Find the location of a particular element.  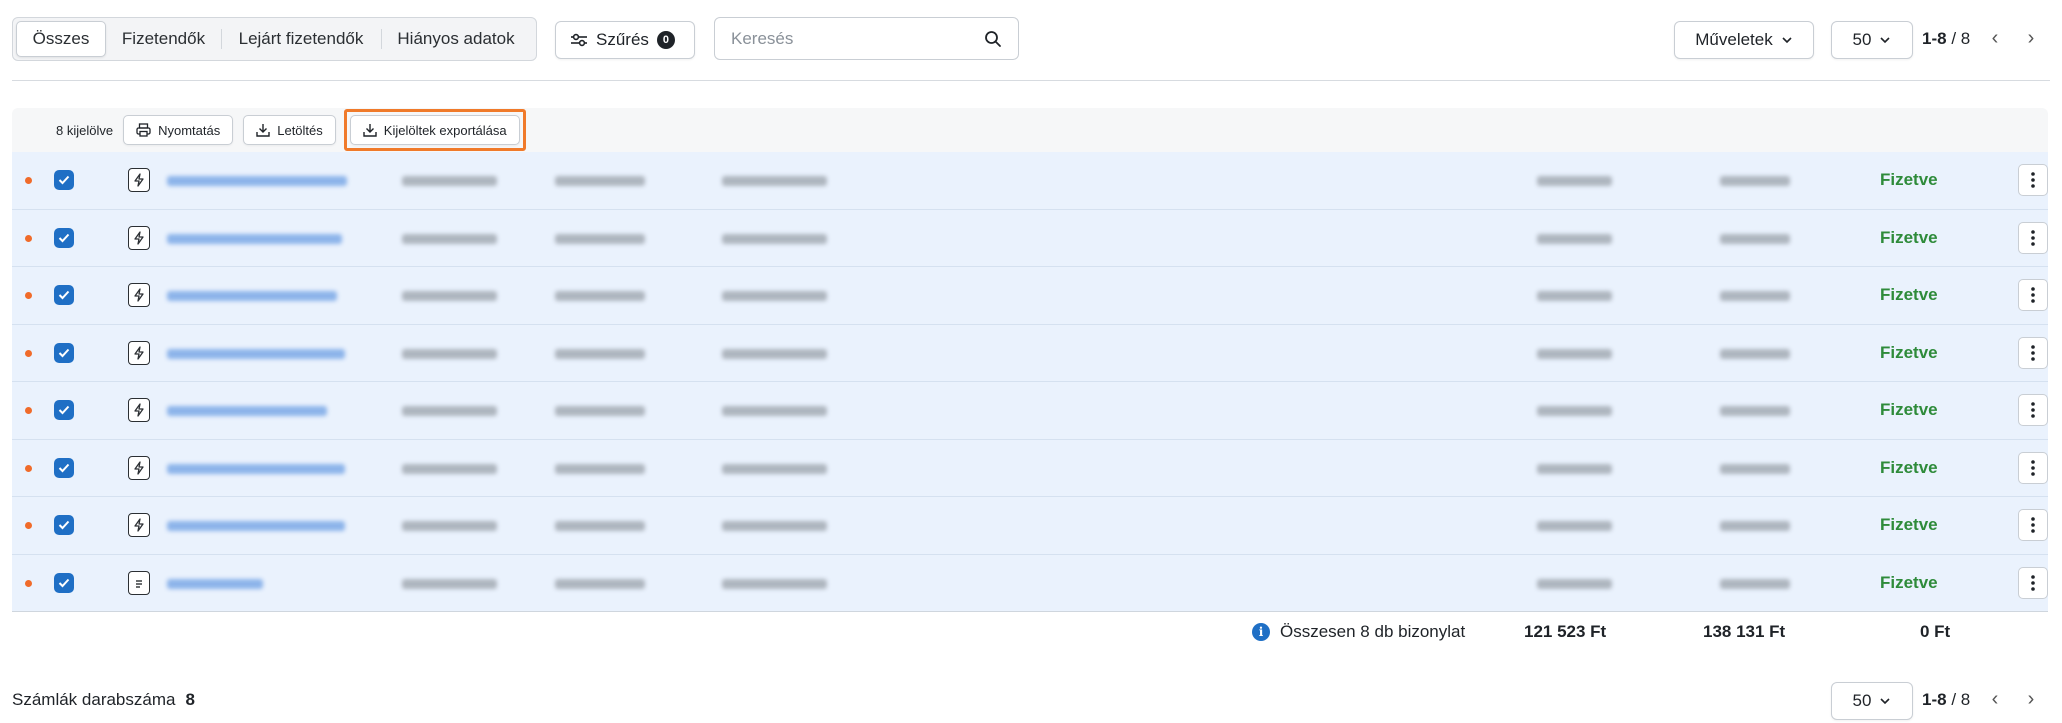

export-selected-button: Kijelöltek exportálása is located at coordinates (434, 130).